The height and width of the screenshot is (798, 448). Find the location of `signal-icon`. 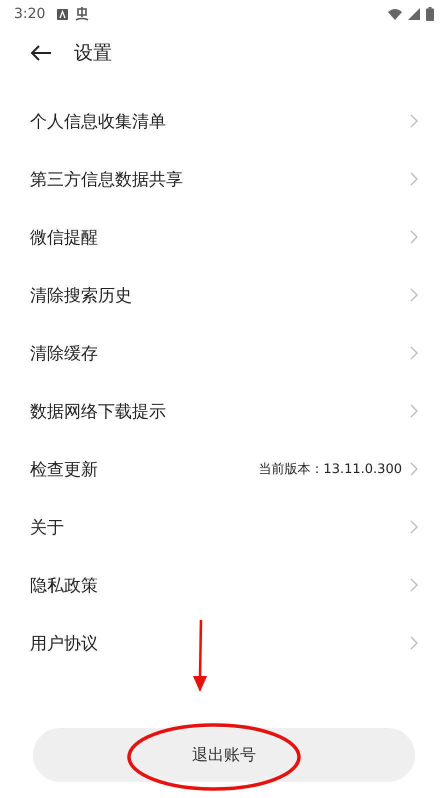

signal-icon is located at coordinates (414, 14).